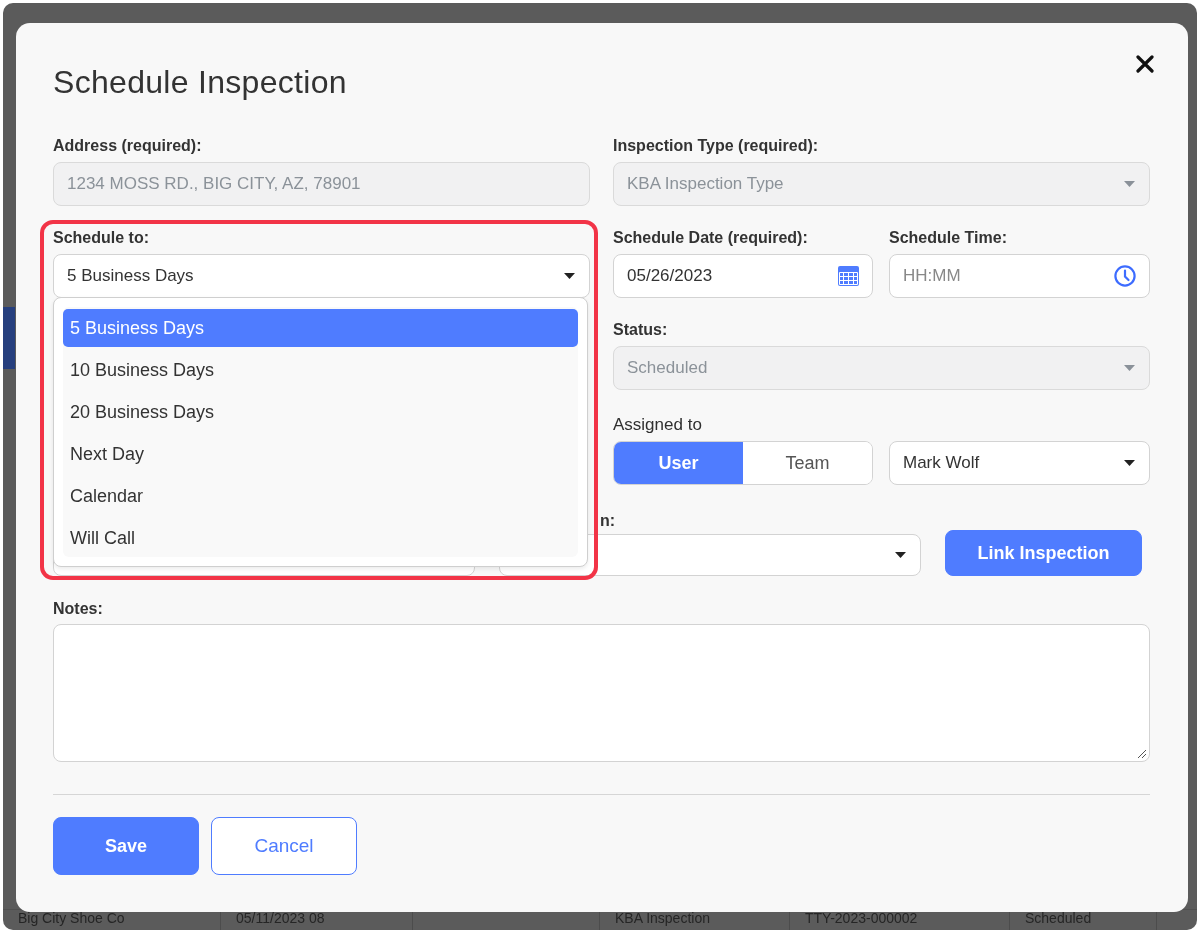  I want to click on clock-icon, so click(1125, 276).